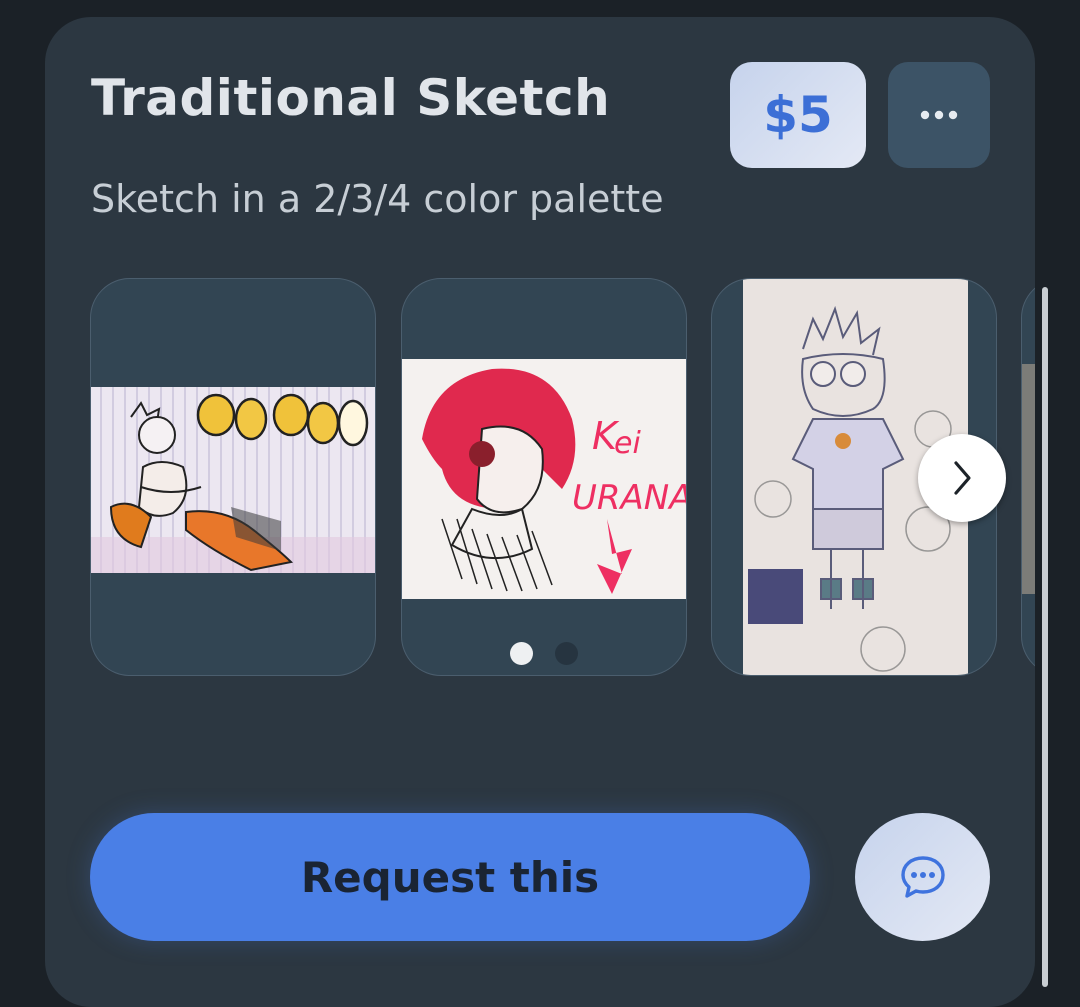 Image resolution: width=1080 pixels, height=1007 pixels. Describe the element at coordinates (627, 443) in the screenshot. I see `svg-text: ei` at that location.